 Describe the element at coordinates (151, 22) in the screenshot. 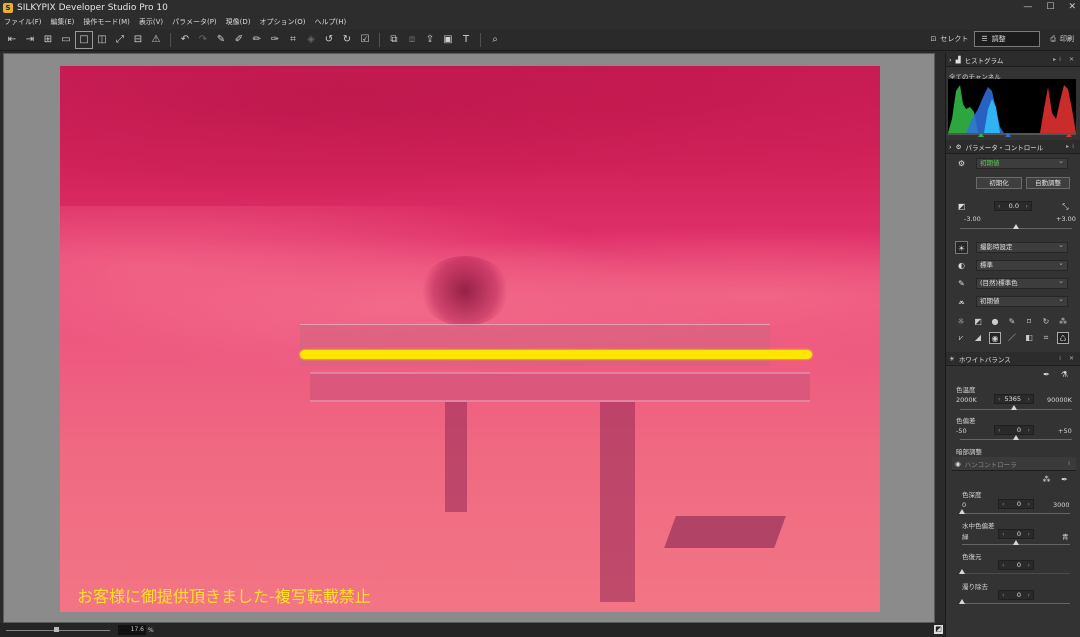

I see `menu-view: 表示(V)` at that location.